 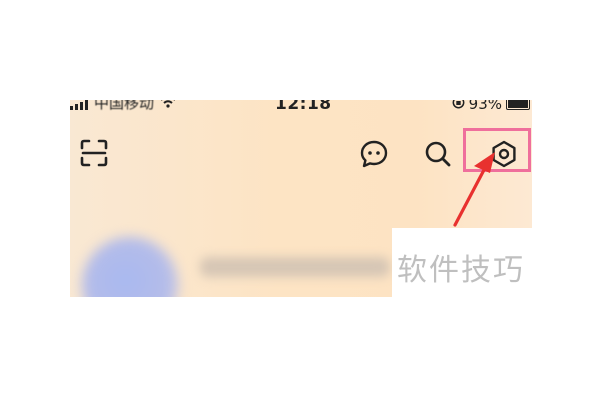 What do you see at coordinates (295, 267) in the screenshot?
I see `blurred-username` at bounding box center [295, 267].